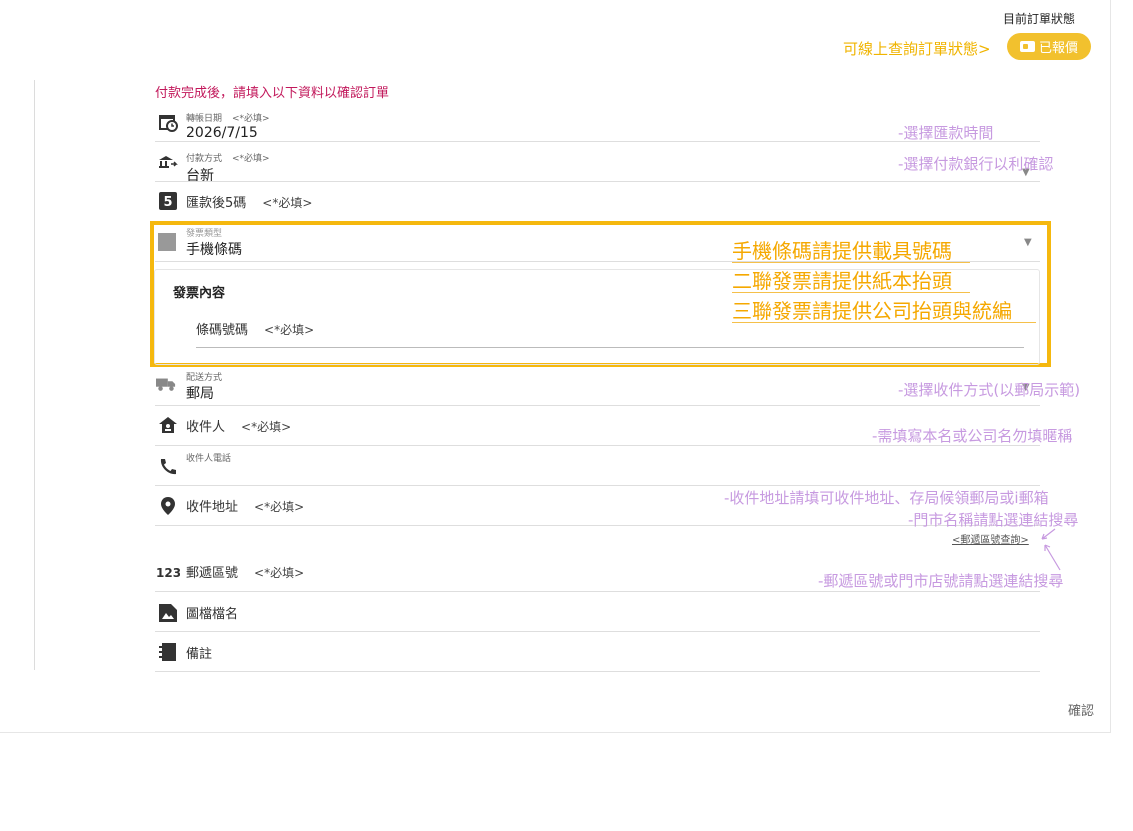 The image size is (1133, 831). Describe the element at coordinates (238, 425) in the screenshot. I see `recipient-field: 收件人 <*必填>` at that location.